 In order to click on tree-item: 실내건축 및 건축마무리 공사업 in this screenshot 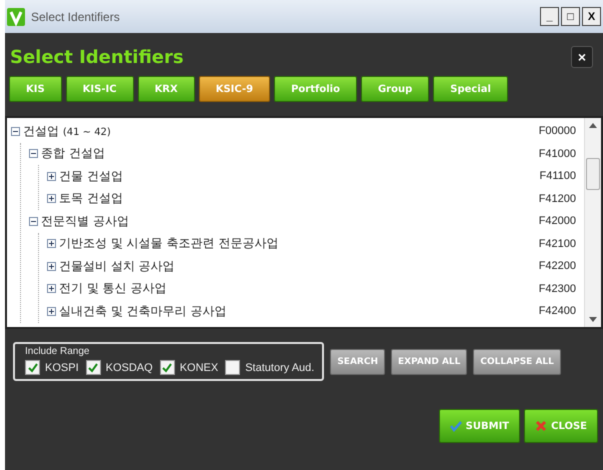, I will do `click(297, 311)`.